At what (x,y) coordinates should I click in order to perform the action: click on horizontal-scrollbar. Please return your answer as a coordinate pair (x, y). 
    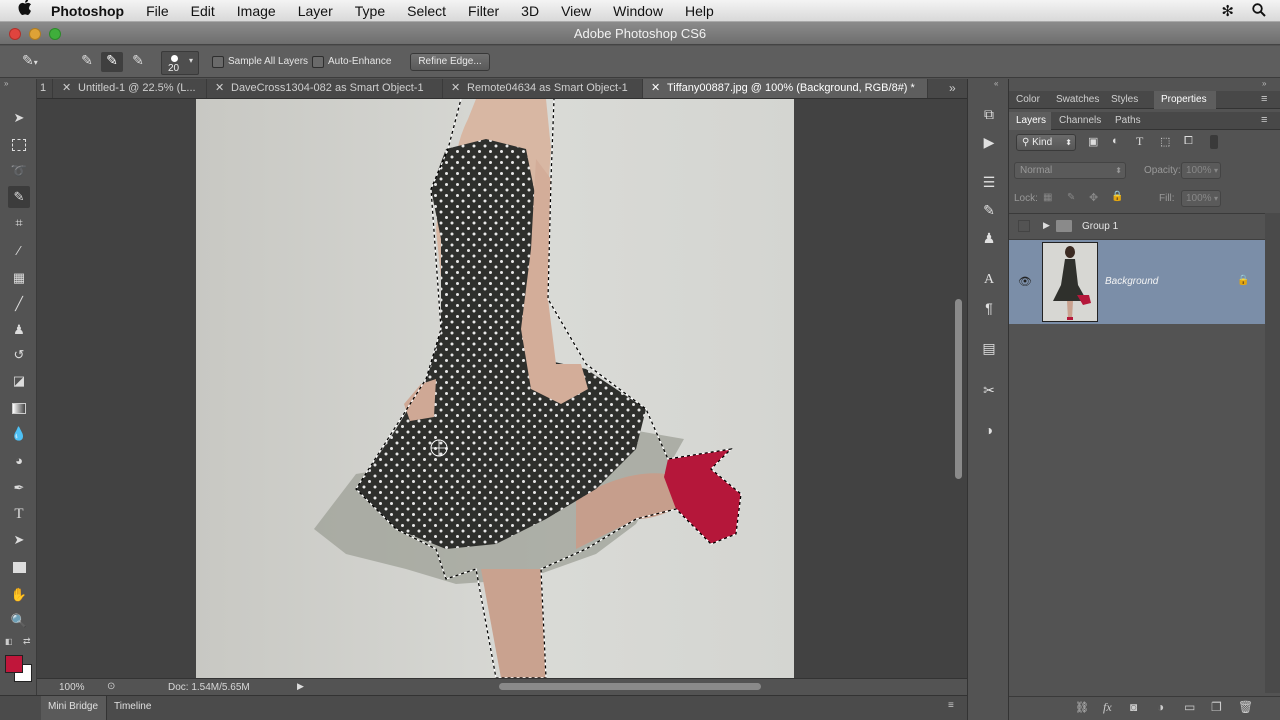
    Looking at the image, I should click on (637, 687).